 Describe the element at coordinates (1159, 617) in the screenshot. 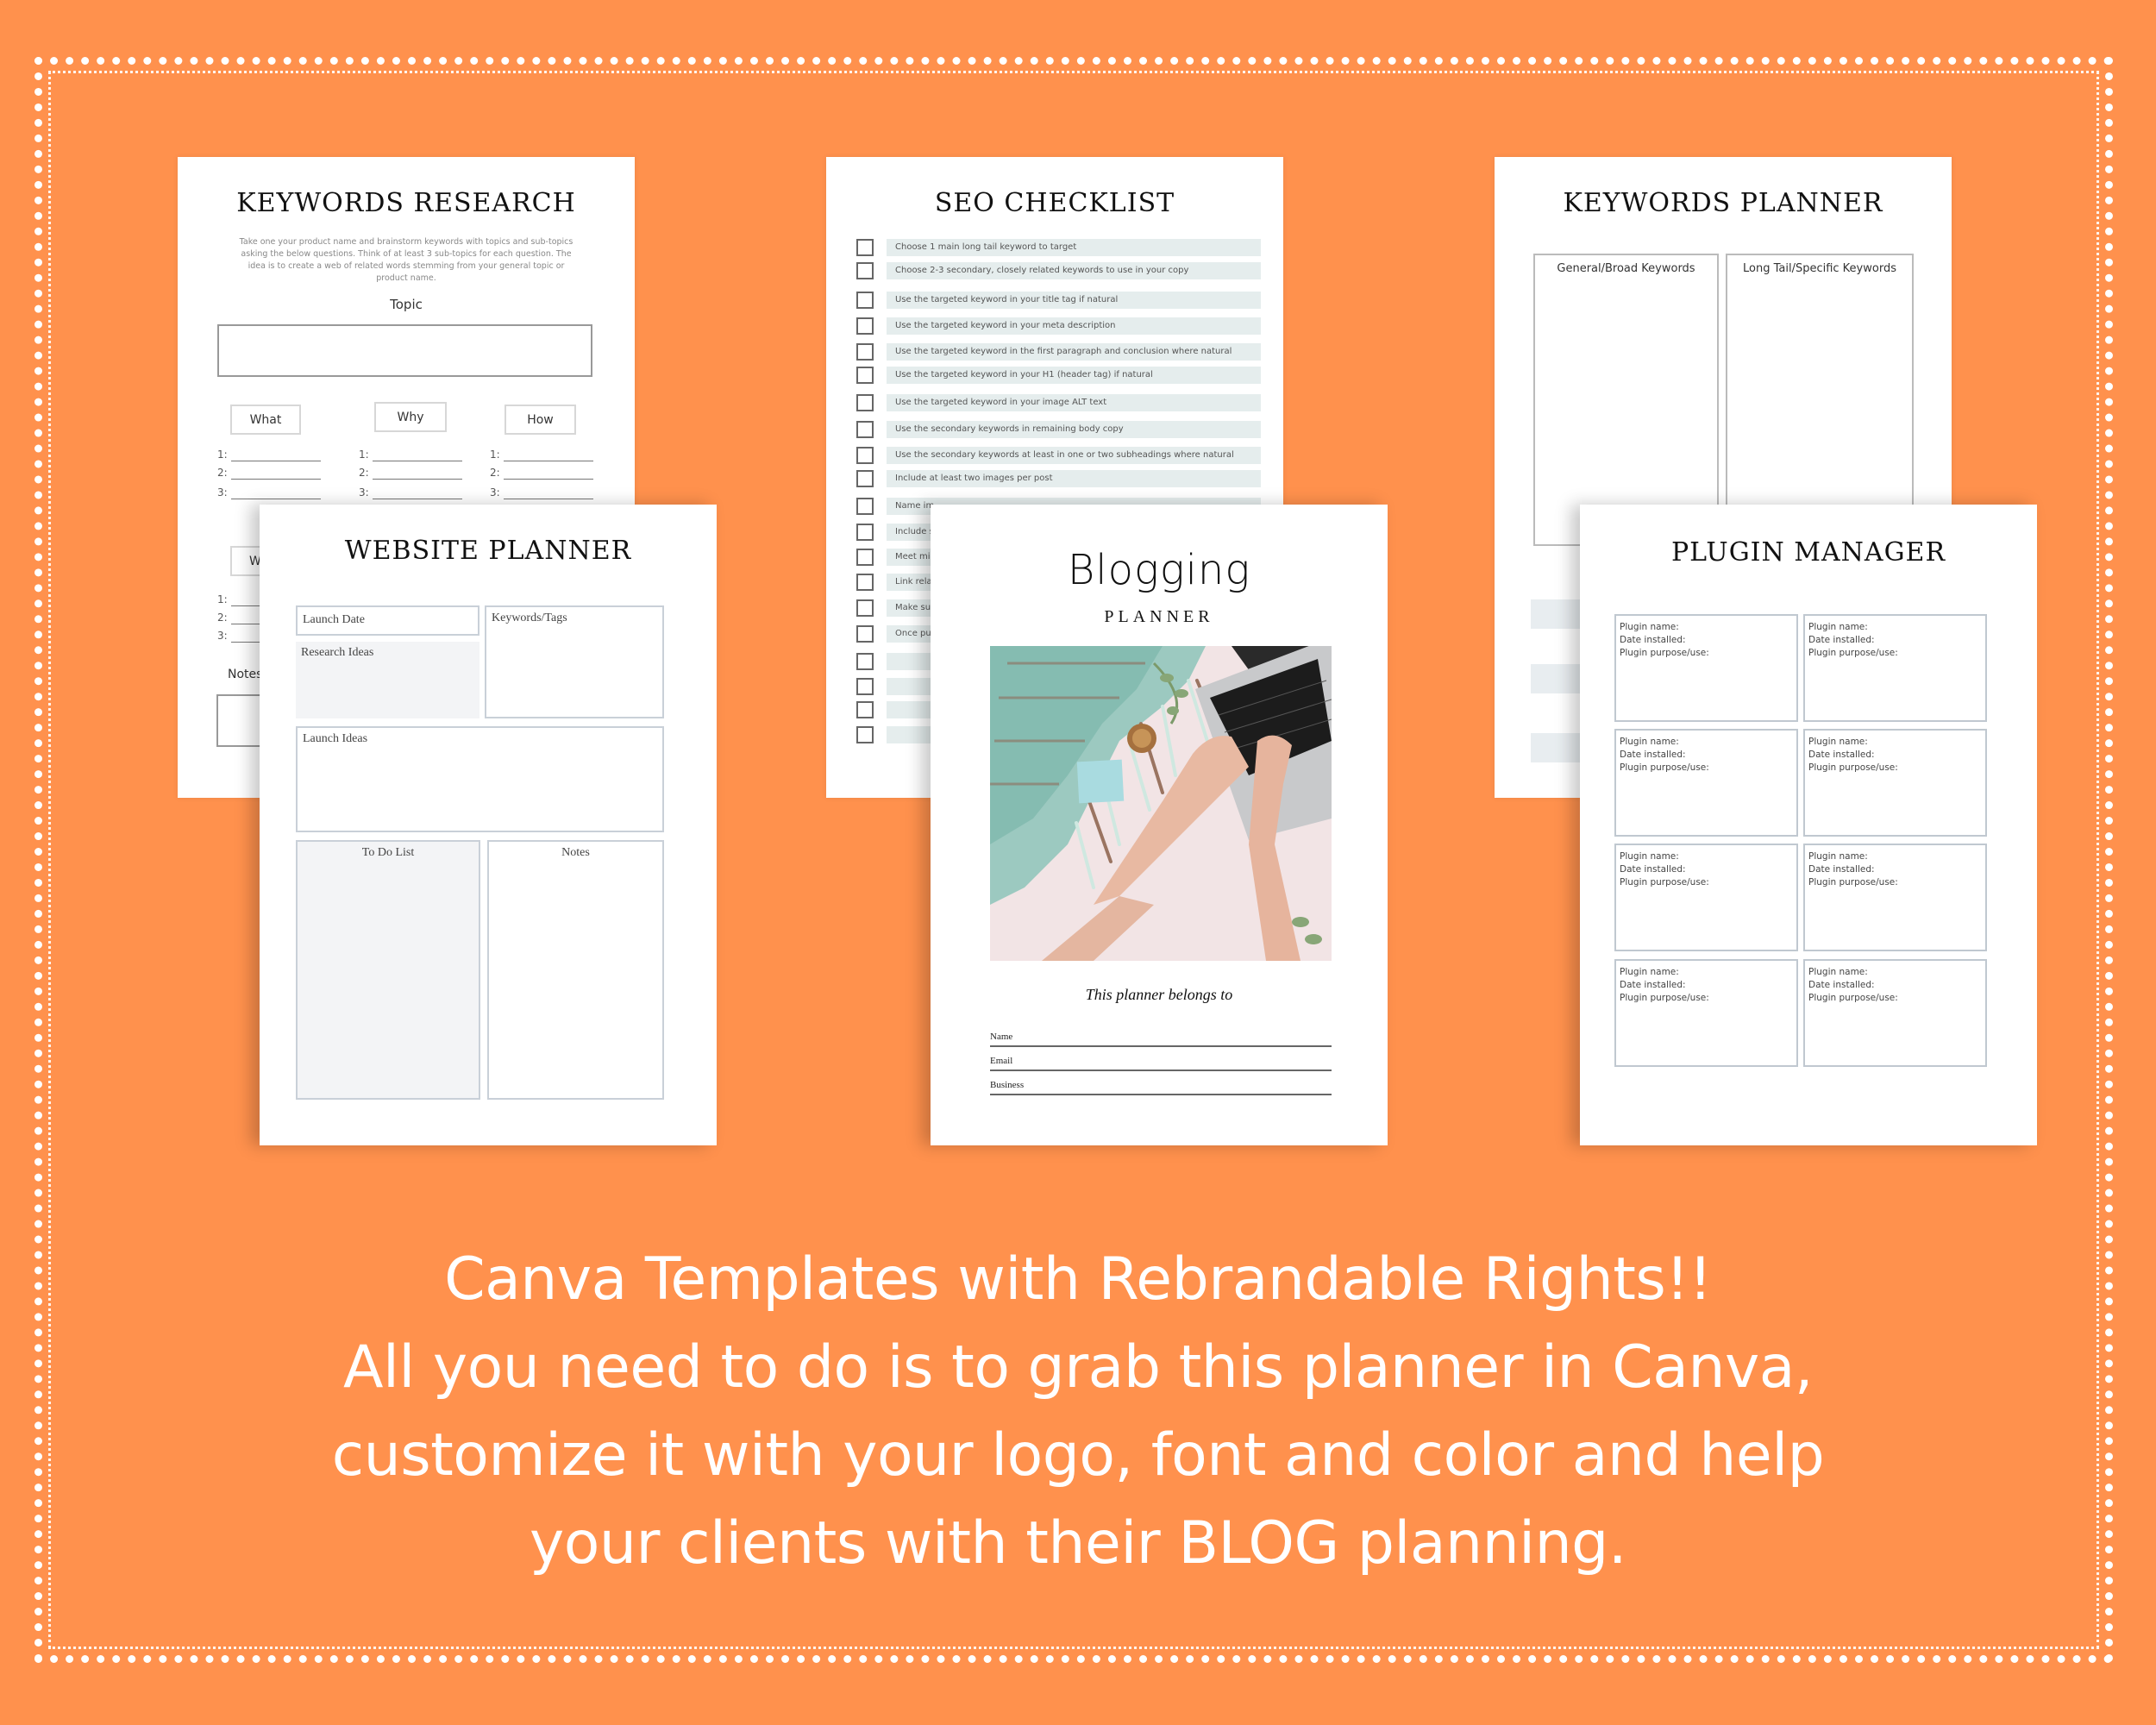

I see `cover-subtitle: PLANNER` at that location.